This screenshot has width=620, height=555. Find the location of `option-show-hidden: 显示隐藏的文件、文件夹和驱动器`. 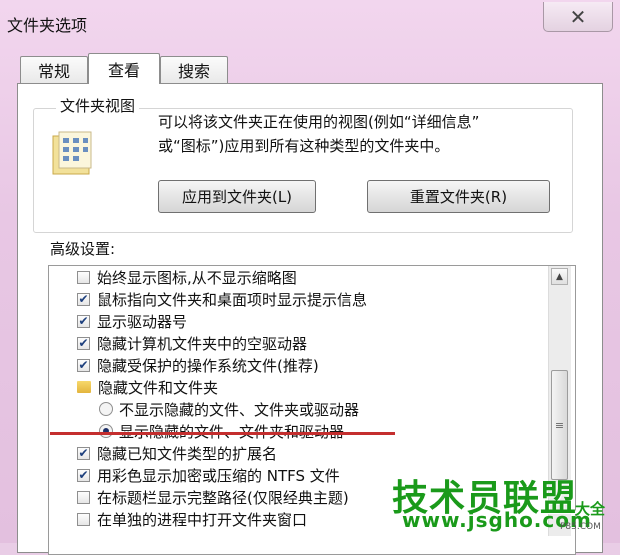

option-show-hidden: 显示隐藏的文件、文件夹和驱动器 is located at coordinates (221, 431).